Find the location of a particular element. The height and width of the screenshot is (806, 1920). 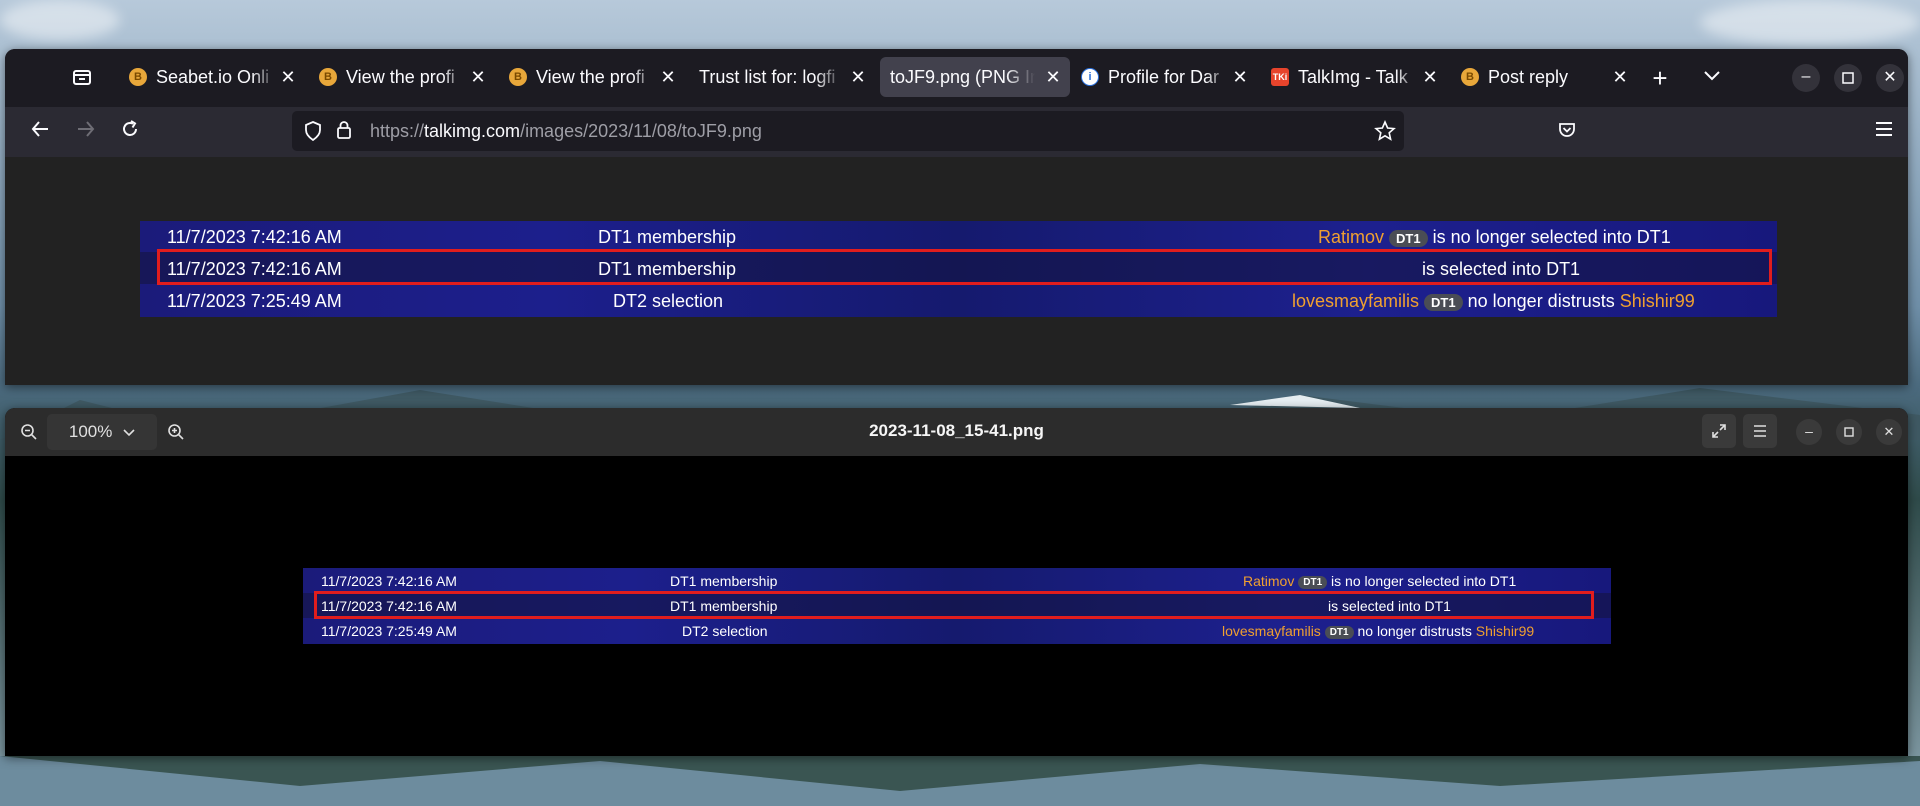

list-all-tabs-icon is located at coordinates (1712, 76).